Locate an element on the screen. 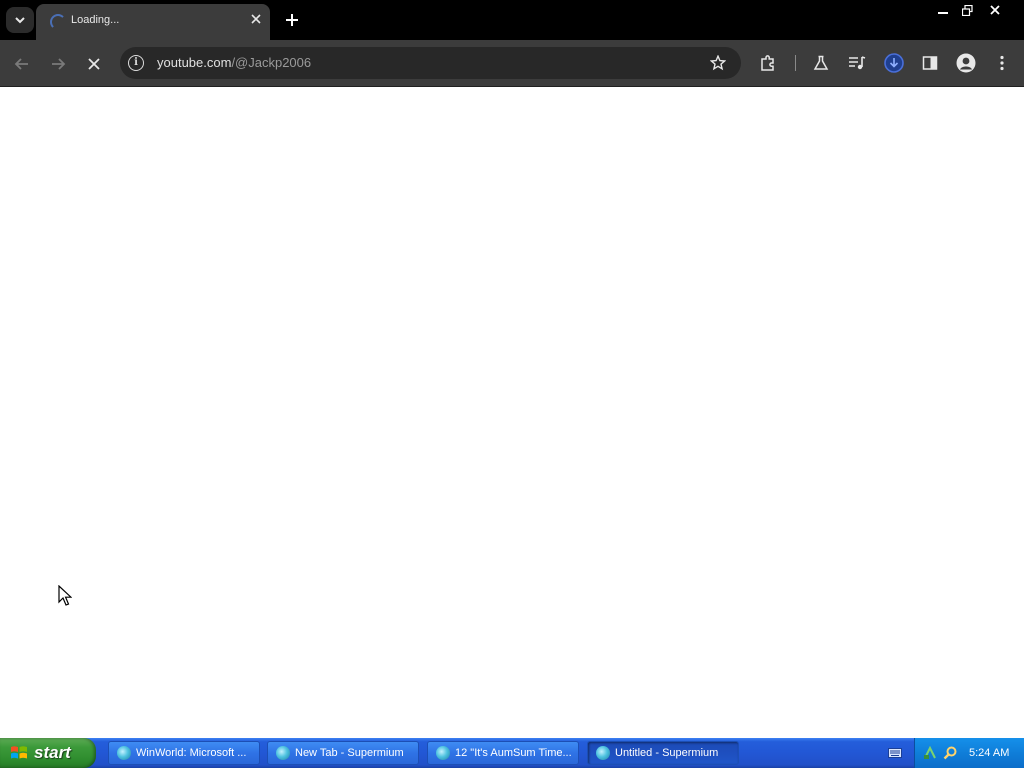  clock: 5:24 AM is located at coordinates (989, 753).